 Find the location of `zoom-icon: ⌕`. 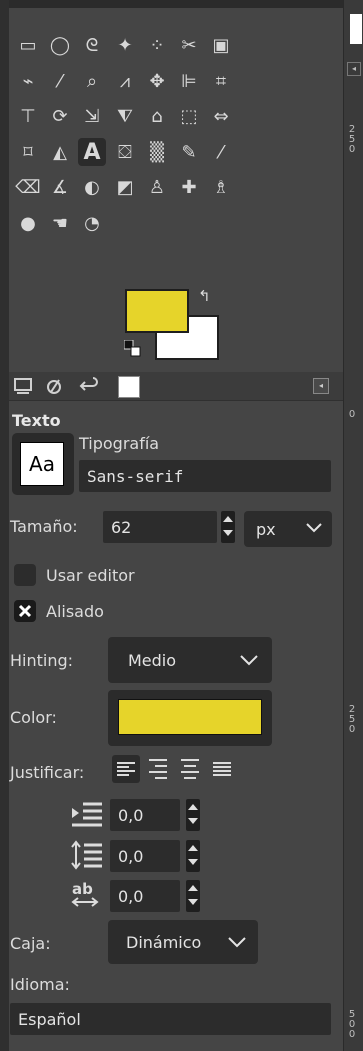

zoom-icon: ⌕ is located at coordinates (92, 81).